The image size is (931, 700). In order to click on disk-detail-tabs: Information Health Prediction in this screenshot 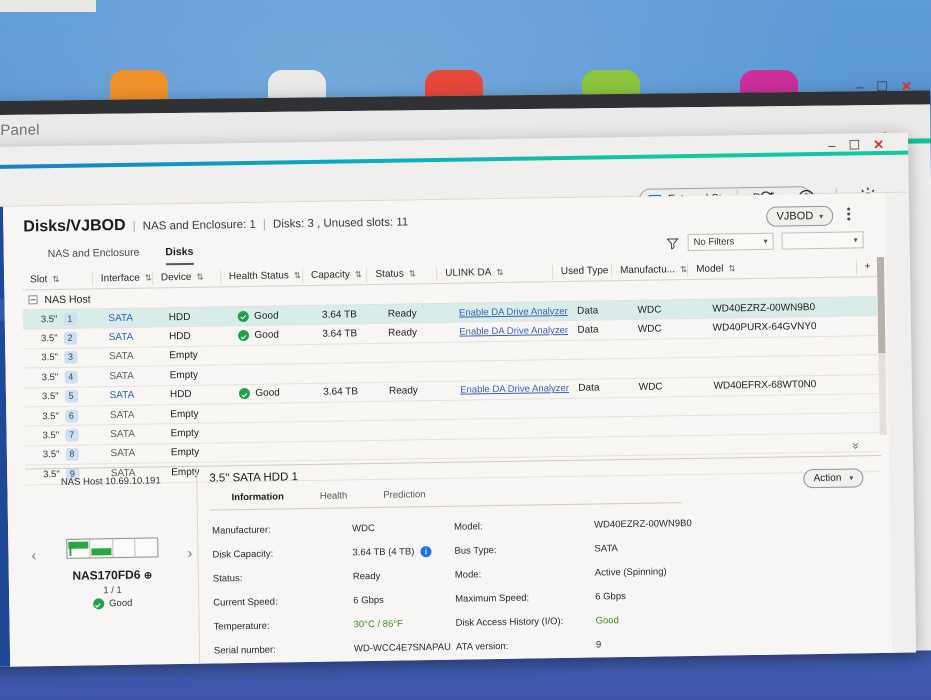, I will do `click(329, 498)`.